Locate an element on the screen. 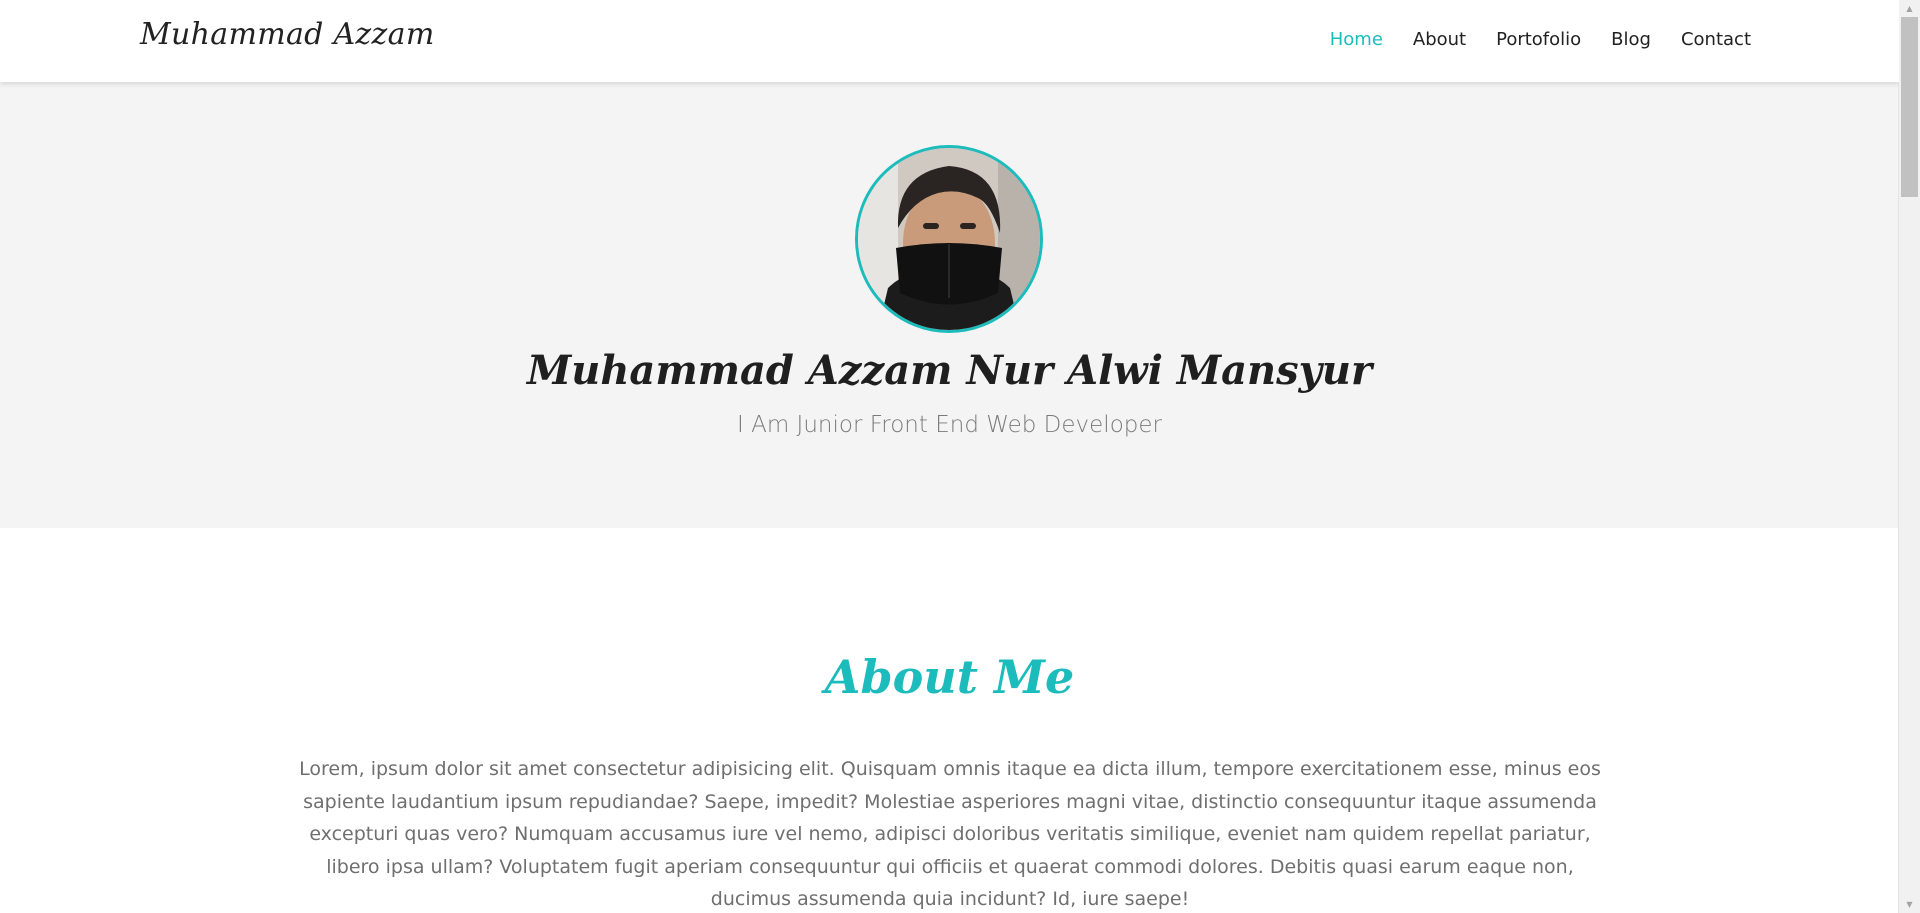 This screenshot has height=913, width=1920. hero-name: Muhammad Azzam Nur Alwi Mansyur is located at coordinates (949, 370).